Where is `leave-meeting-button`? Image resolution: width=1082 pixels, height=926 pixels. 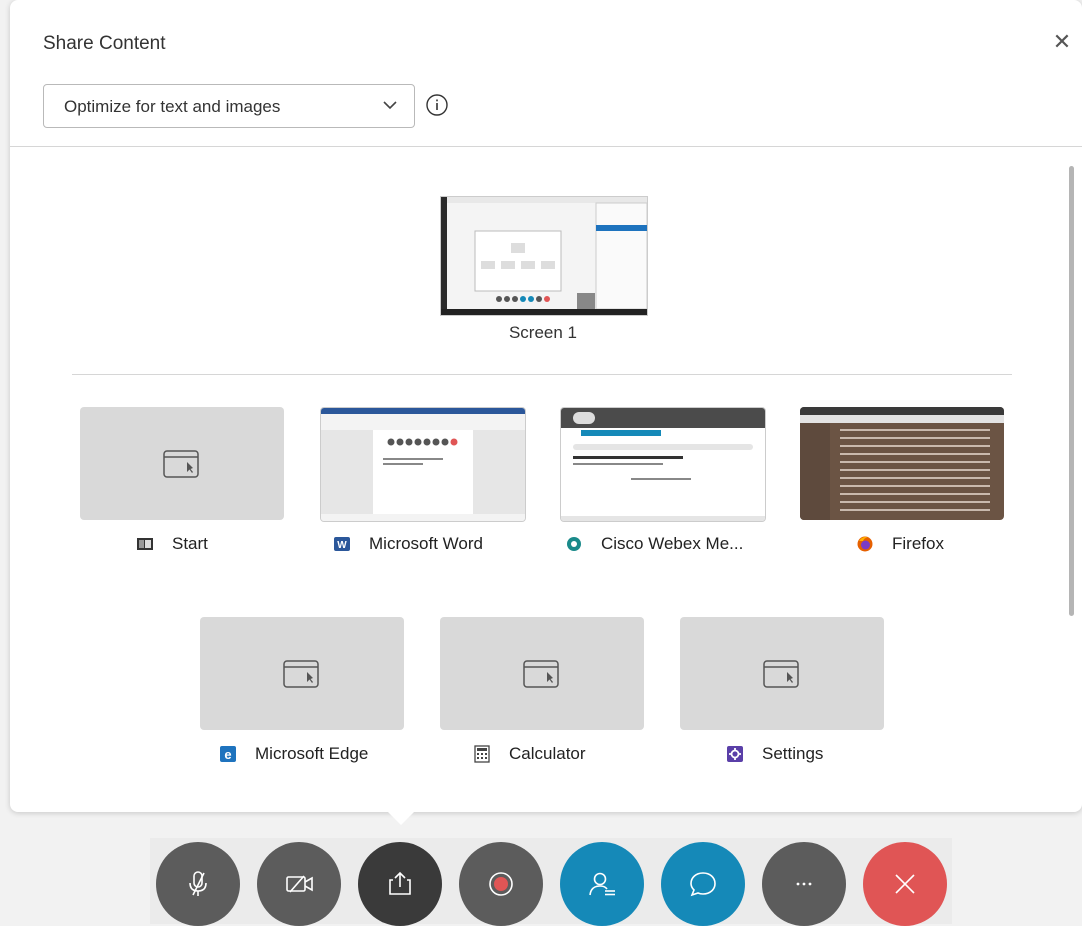 leave-meeting-button is located at coordinates (905, 884).